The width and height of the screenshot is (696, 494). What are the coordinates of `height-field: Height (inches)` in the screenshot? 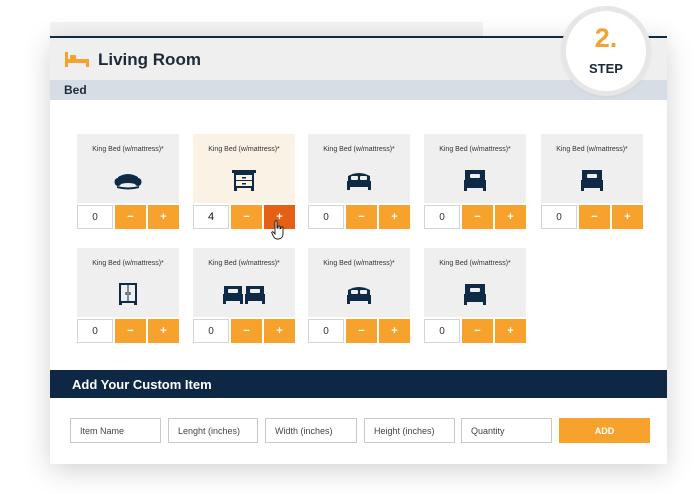 It's located at (409, 430).